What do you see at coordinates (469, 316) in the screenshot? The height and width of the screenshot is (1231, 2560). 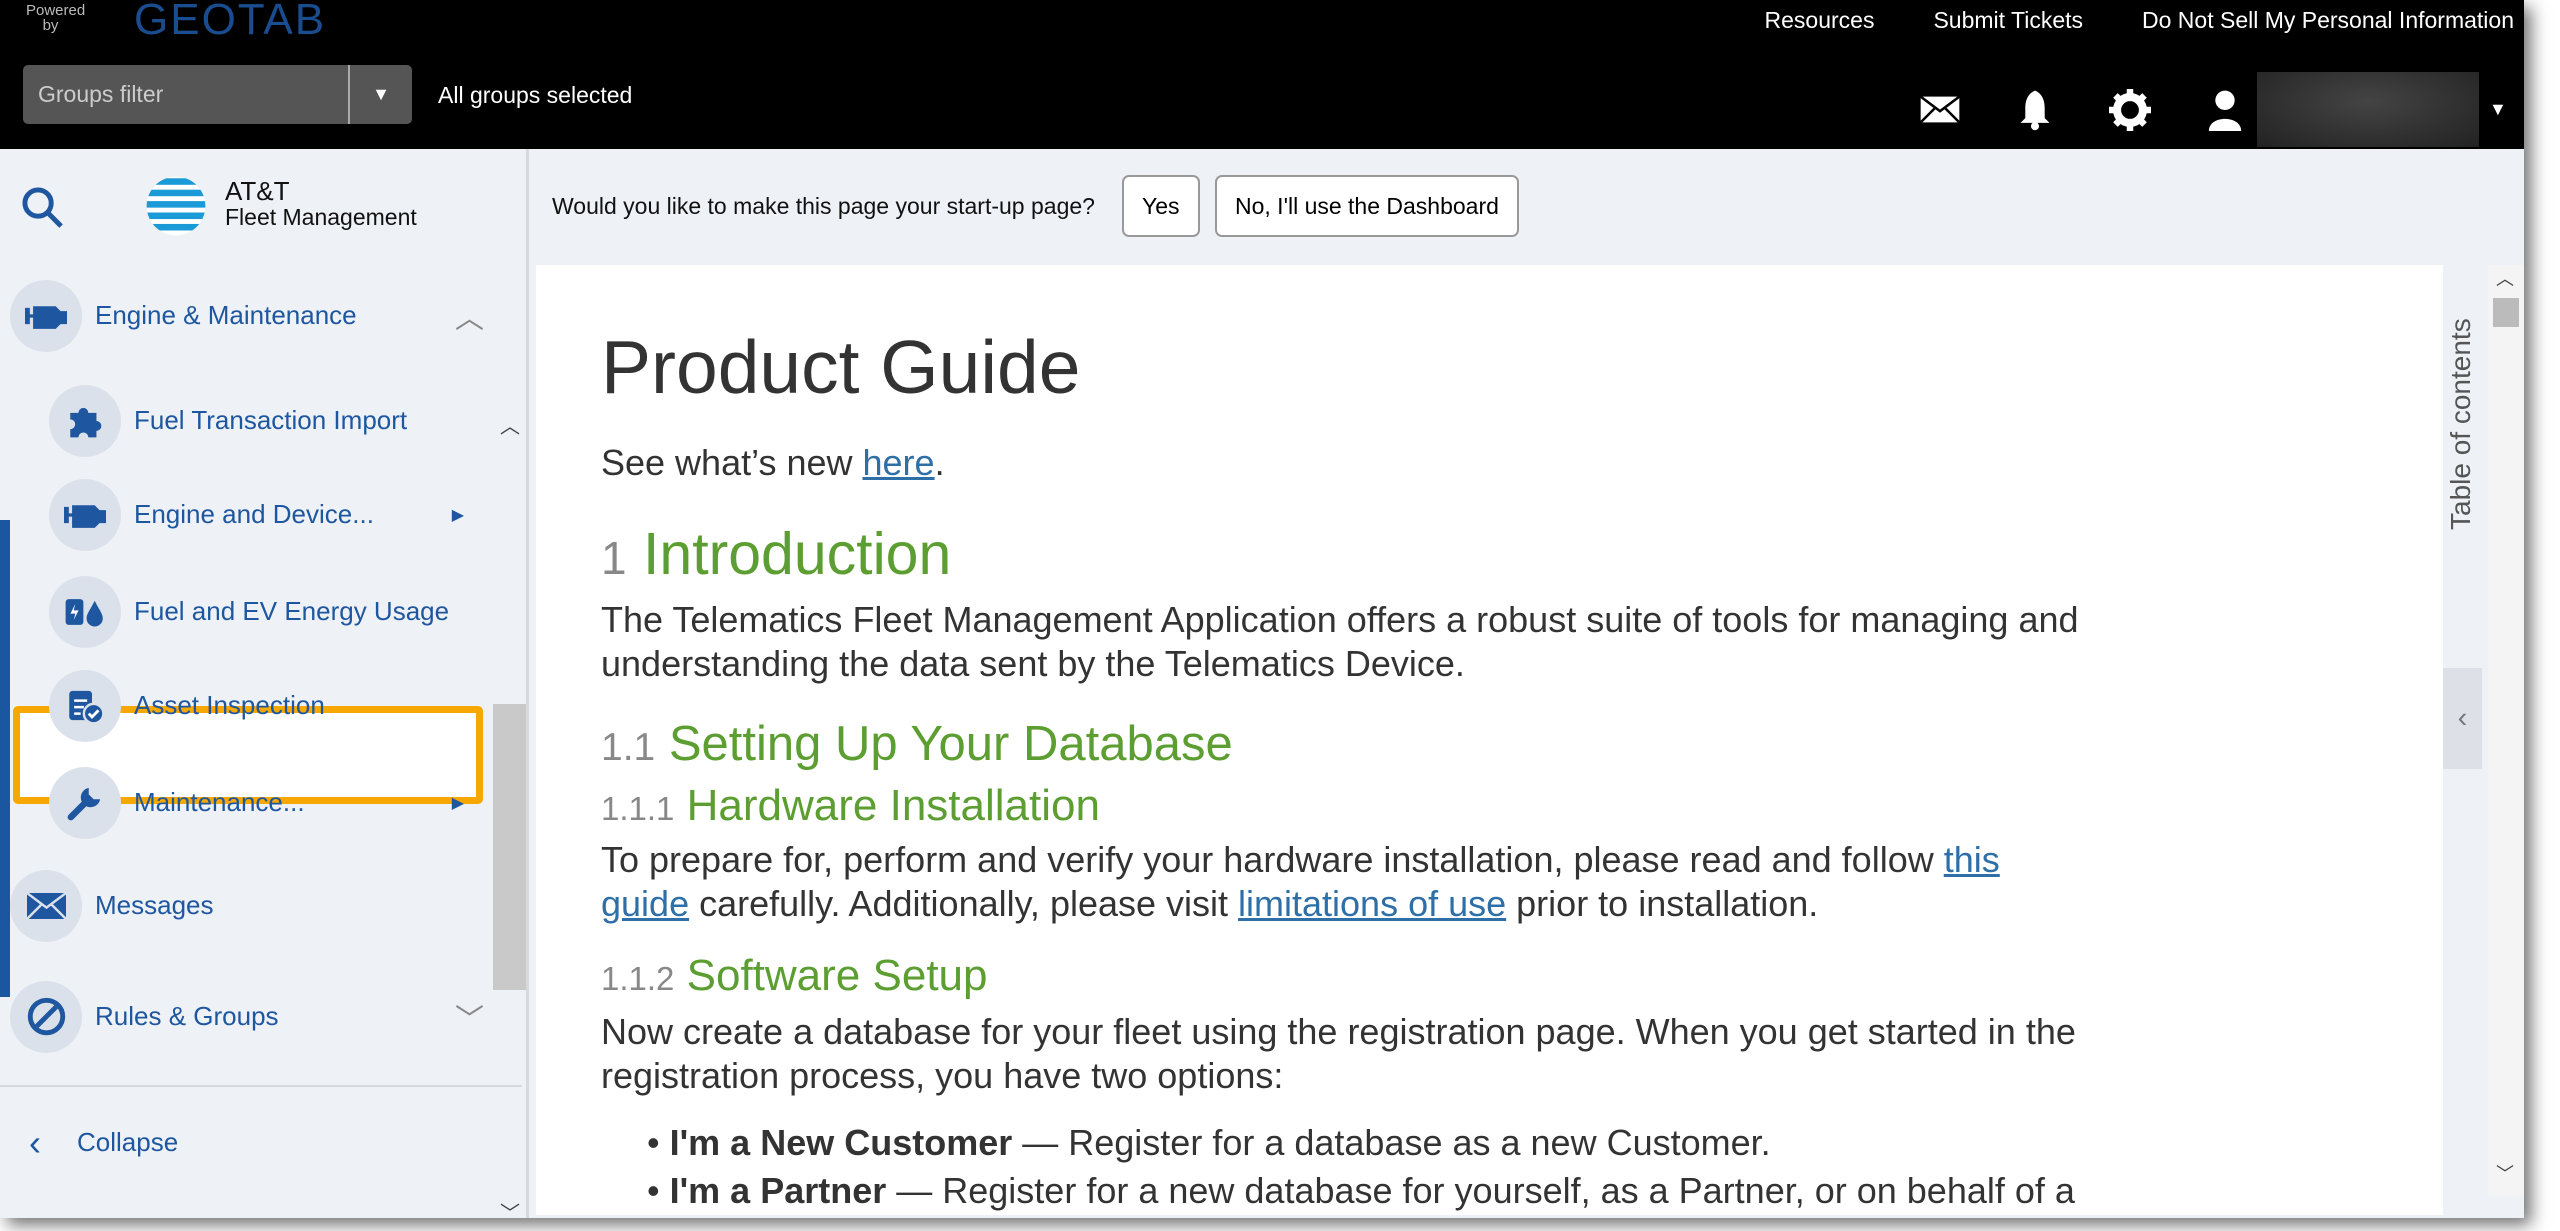 I see `chevron-up-icon: ︿` at bounding box center [469, 316].